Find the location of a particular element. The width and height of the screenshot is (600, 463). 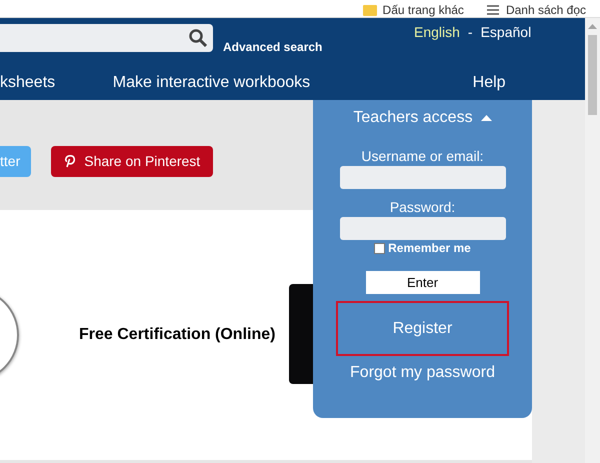

search-icon is located at coordinates (198, 38).